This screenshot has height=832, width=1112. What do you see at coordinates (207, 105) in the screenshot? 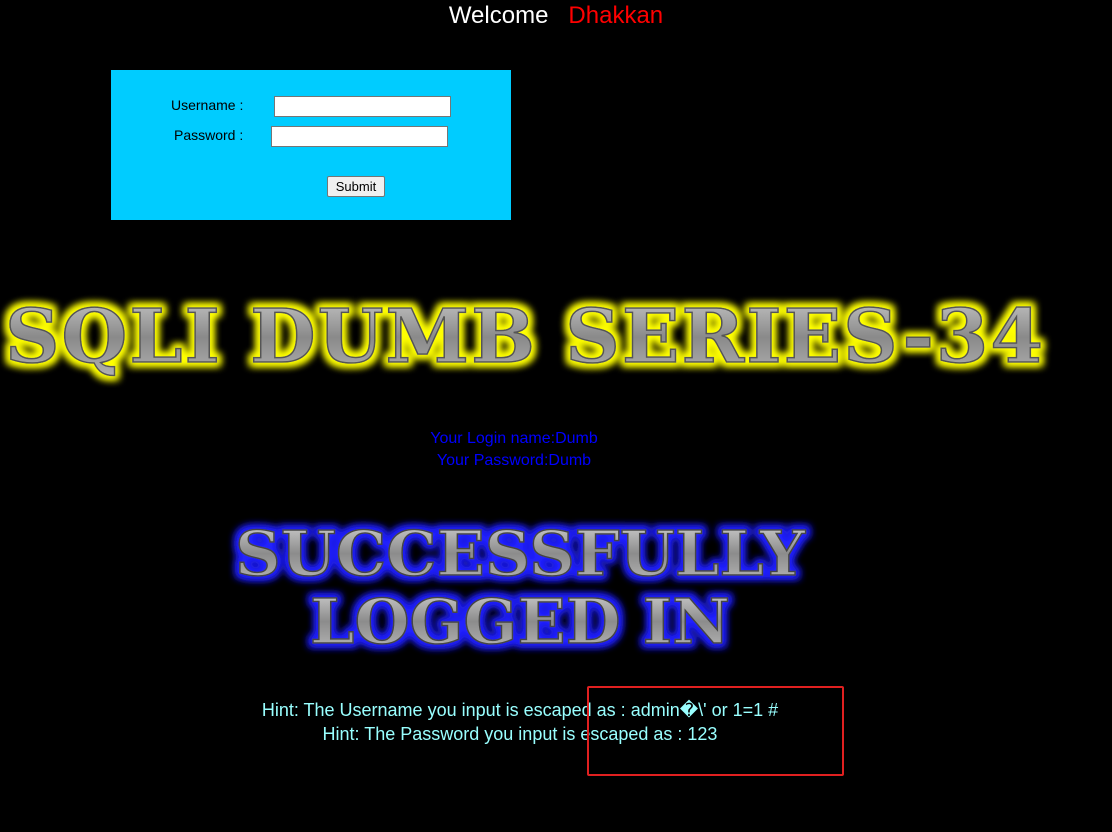
I see `username-label: Username :` at bounding box center [207, 105].